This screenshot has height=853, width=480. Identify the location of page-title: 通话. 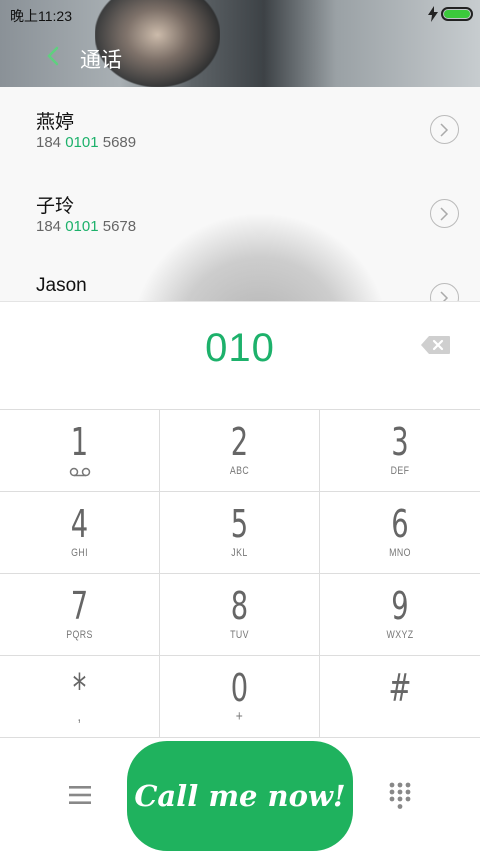
(101, 60).